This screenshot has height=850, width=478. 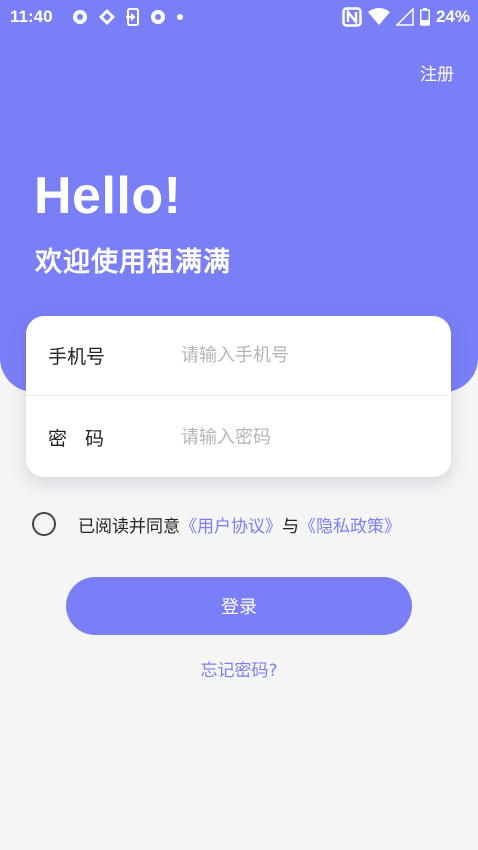 I want to click on battery-percentage: 24%, so click(x=452, y=16).